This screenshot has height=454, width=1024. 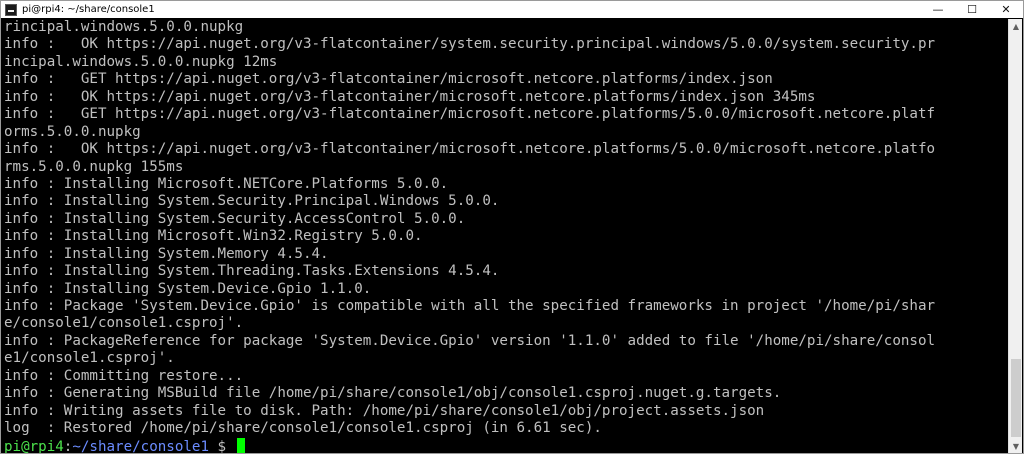 What do you see at coordinates (11, 9) in the screenshot?
I see `terminal-app-icon` at bounding box center [11, 9].